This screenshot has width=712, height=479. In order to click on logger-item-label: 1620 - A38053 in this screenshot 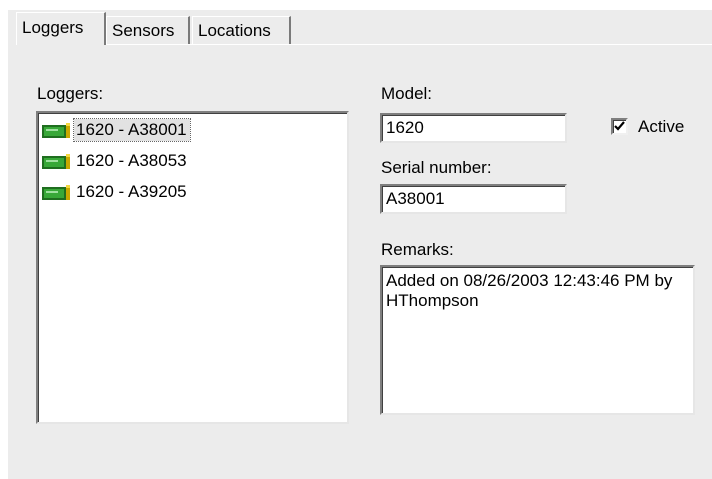, I will do `click(131, 160)`.